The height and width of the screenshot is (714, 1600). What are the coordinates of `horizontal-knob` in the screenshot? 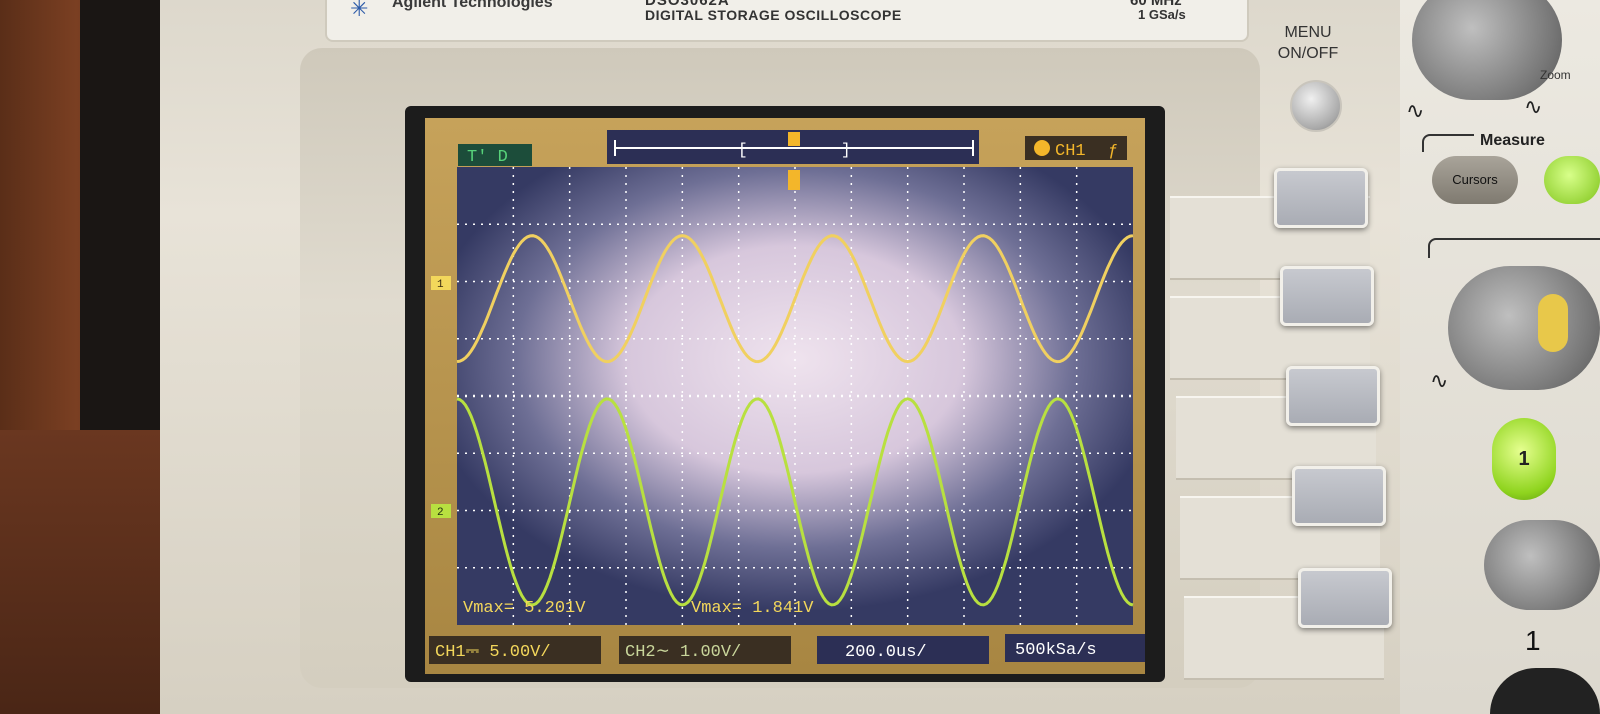 It's located at (1487, 50).